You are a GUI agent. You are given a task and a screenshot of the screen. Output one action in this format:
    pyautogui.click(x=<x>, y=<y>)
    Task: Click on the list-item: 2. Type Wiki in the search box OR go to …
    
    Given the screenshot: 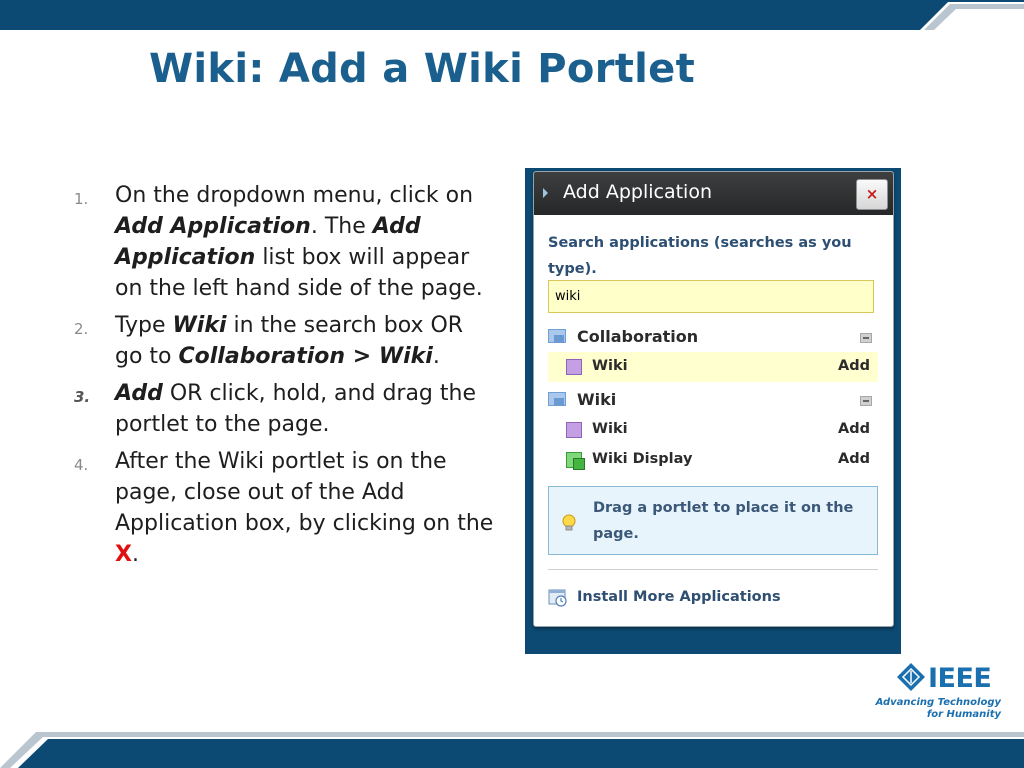 What is the action you would take?
    pyautogui.click(x=284, y=341)
    